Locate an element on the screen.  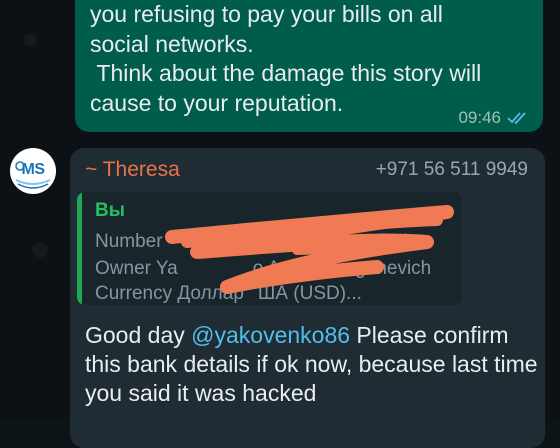
reply-line-owner-end: o Andrey Evgenevich is located at coordinates (342, 268).